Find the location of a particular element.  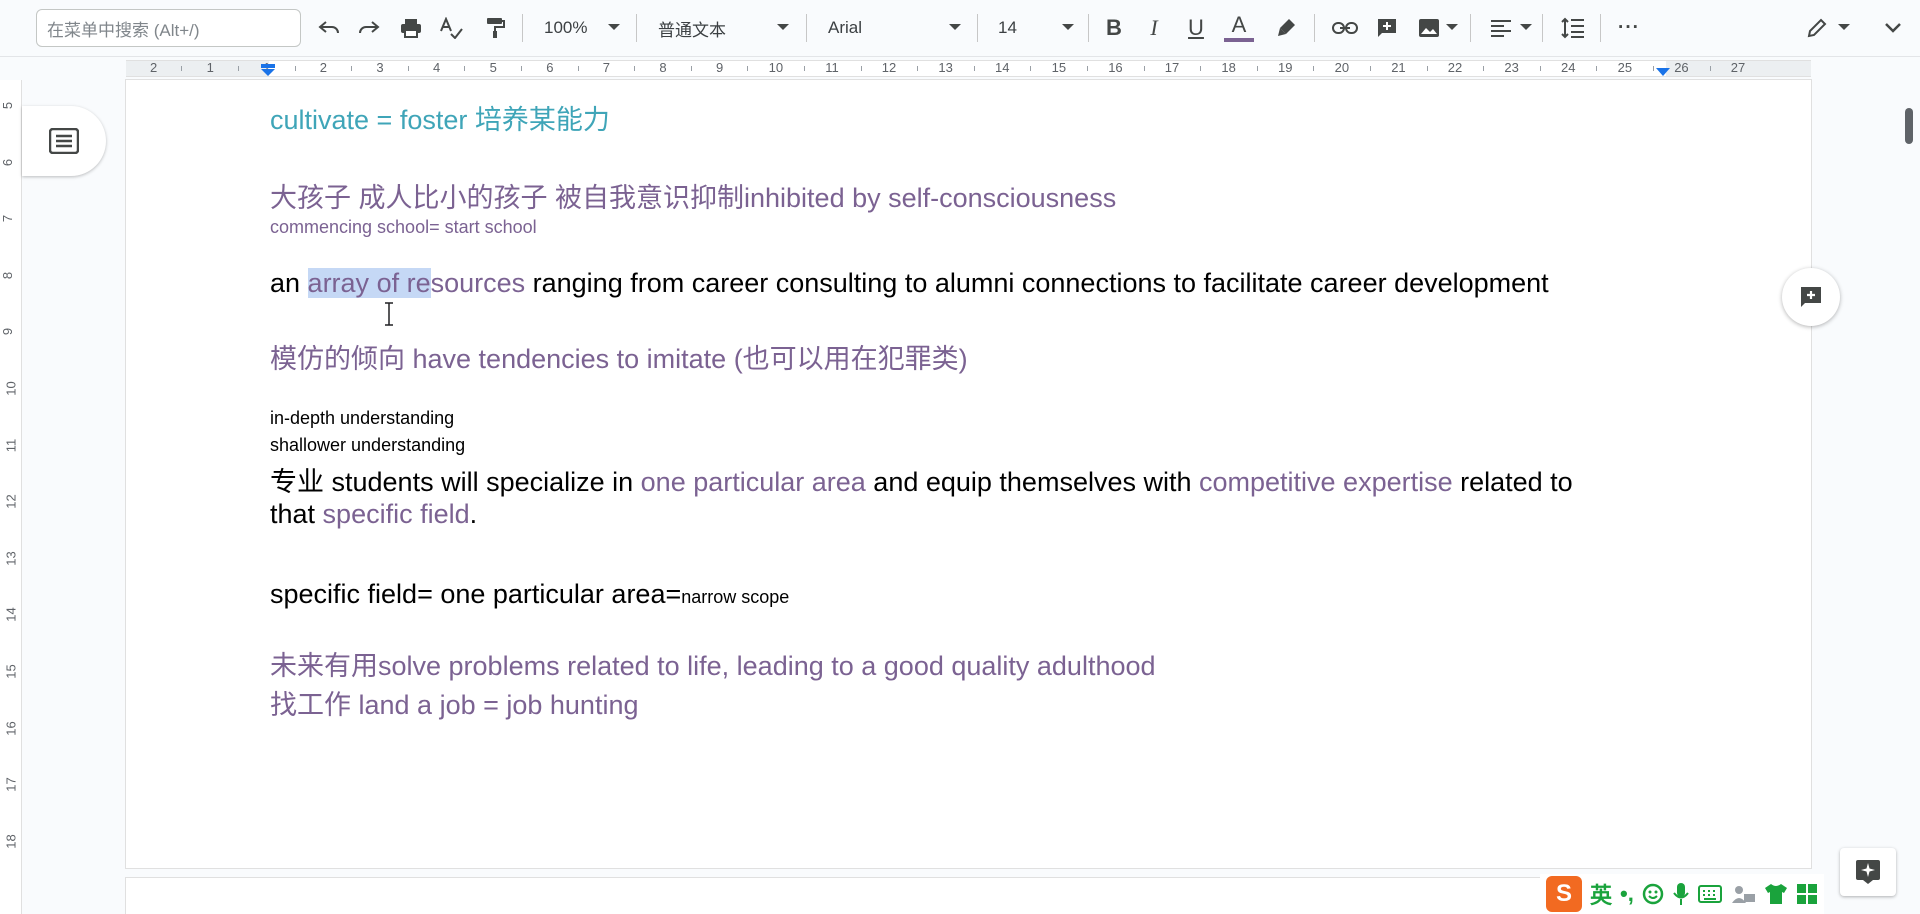

undo-icon is located at coordinates (329, 28).